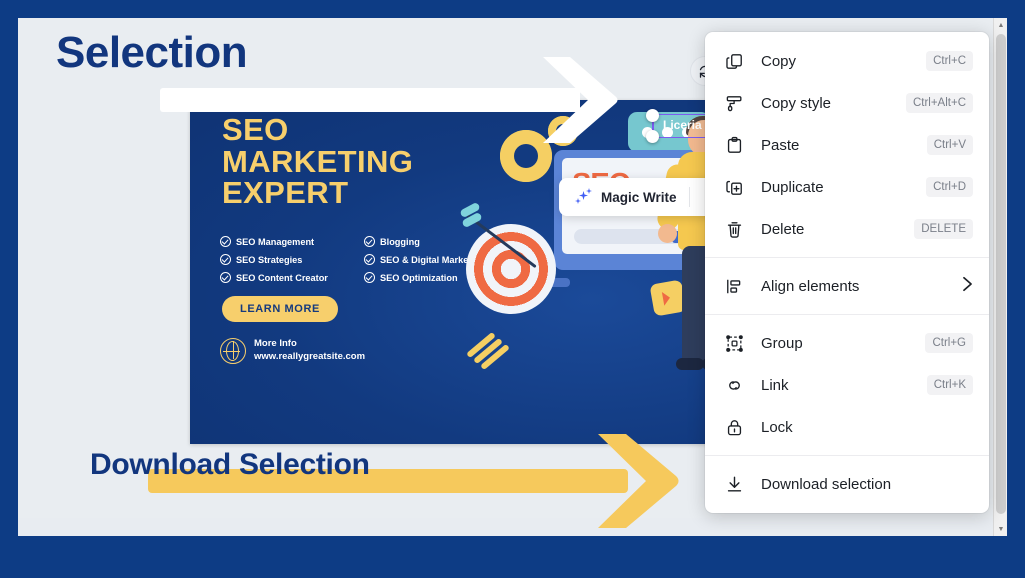 This screenshot has width=1025, height=578. Describe the element at coordinates (285, 193) in the screenshot. I see `poster-title-line-3: EXPERT` at that location.